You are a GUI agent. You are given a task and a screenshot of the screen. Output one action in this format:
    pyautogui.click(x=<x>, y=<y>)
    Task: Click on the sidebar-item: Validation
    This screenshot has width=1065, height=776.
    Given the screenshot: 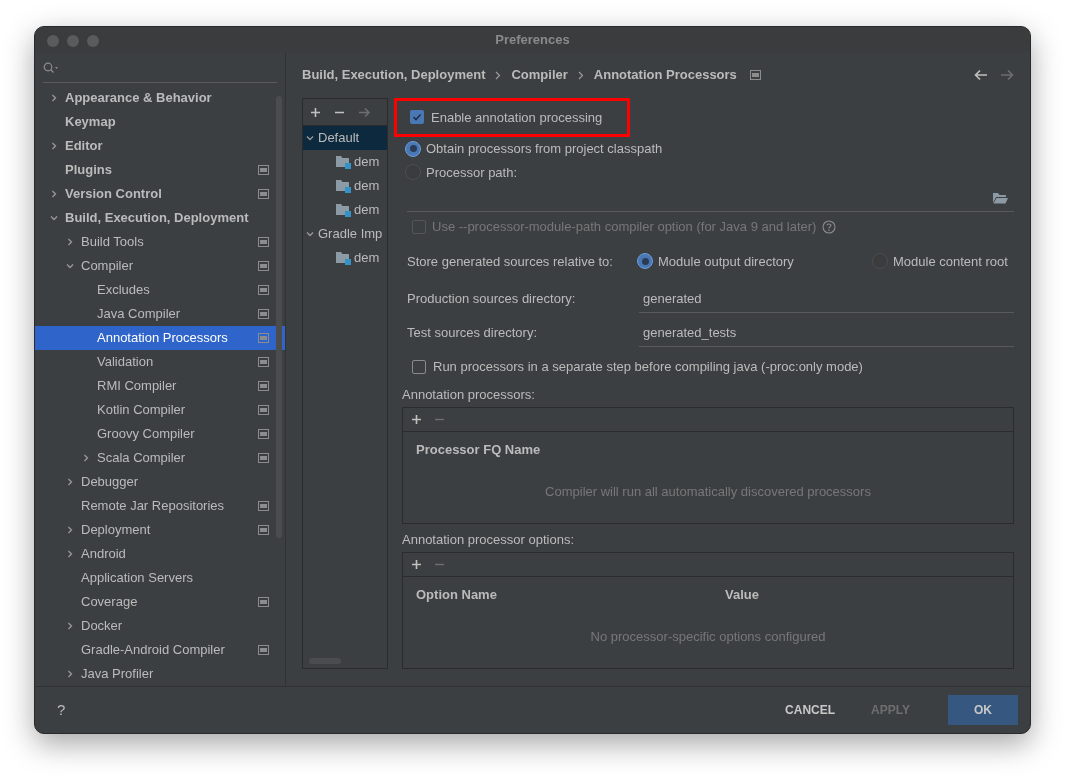 What is the action you would take?
    pyautogui.click(x=160, y=362)
    